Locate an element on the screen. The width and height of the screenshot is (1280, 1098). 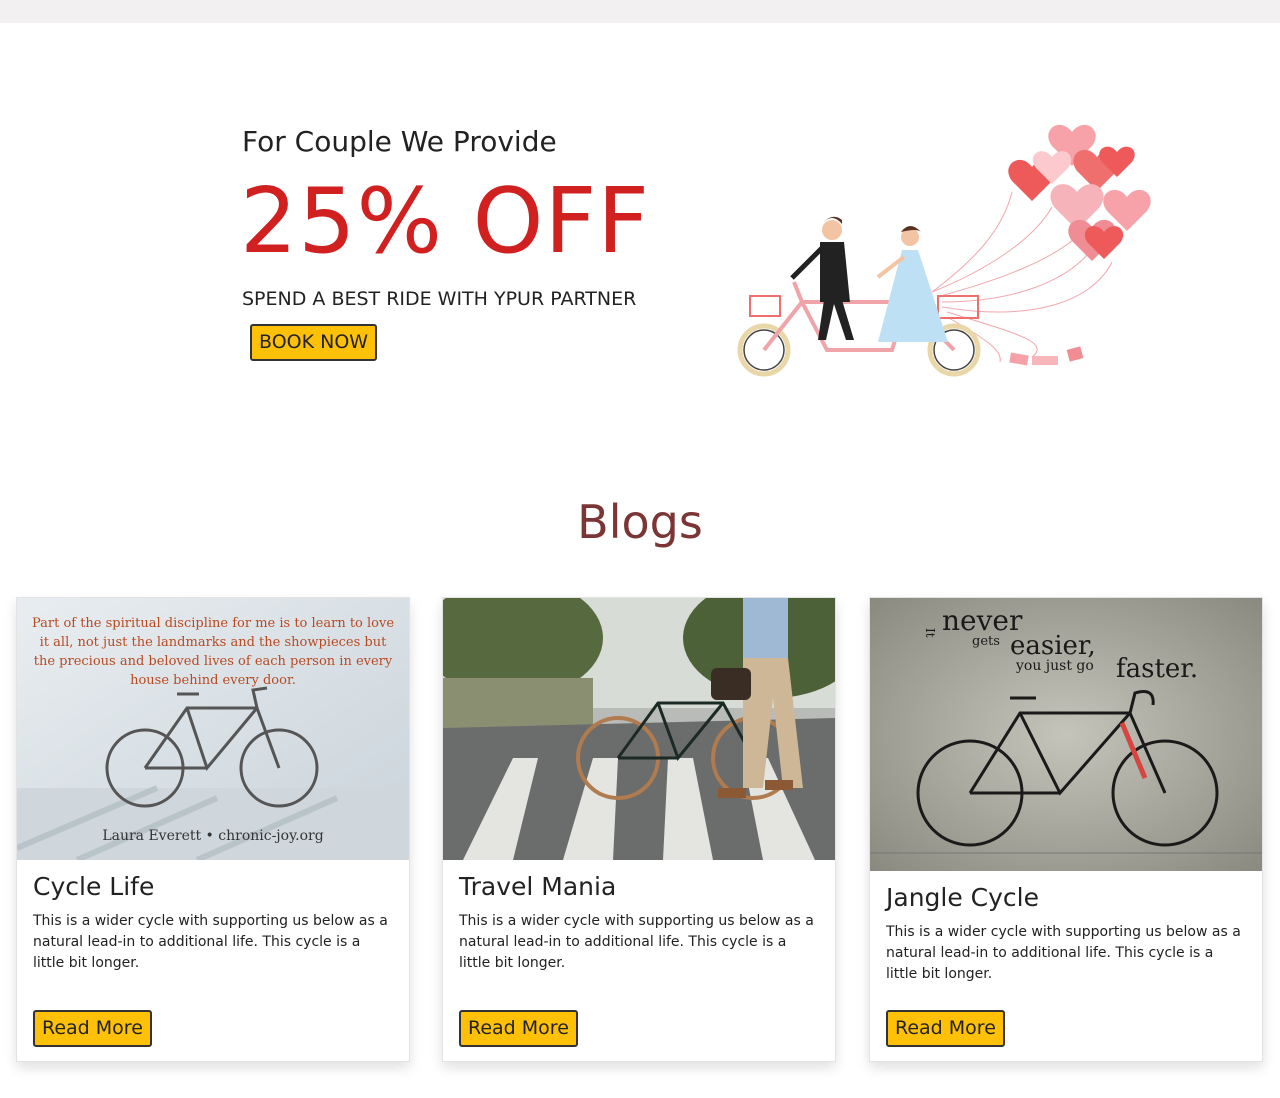
promo-tagline: SPEND A BEST RIDE WITH YPUR PARTNER is located at coordinates (439, 299).